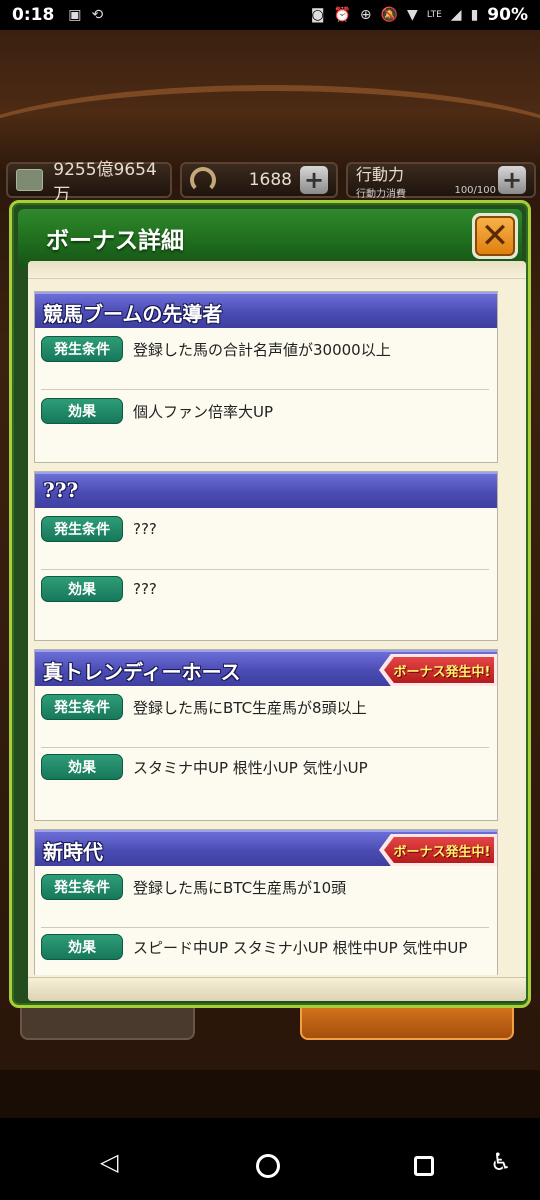 This screenshot has width=540, height=1200. What do you see at coordinates (342, 15) in the screenshot?
I see `alarm-icon: ⏰` at bounding box center [342, 15].